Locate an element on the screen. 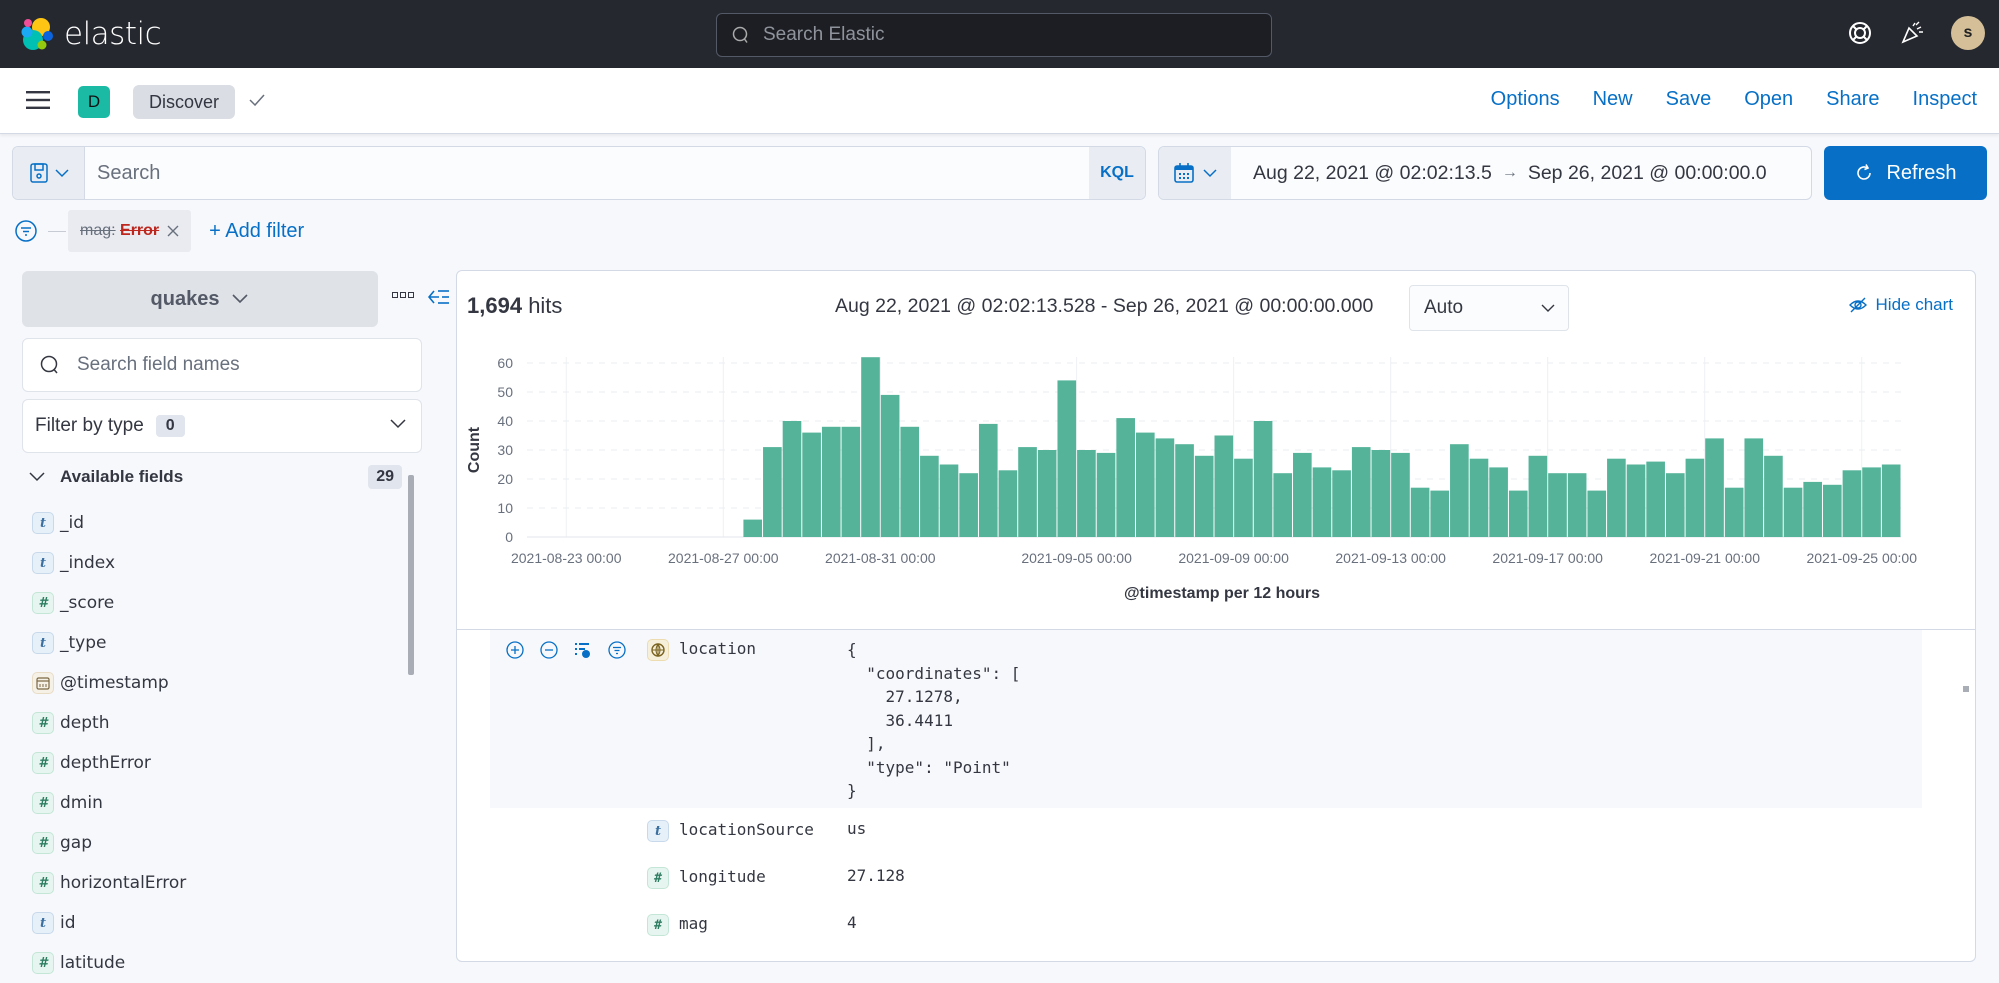 The width and height of the screenshot is (1999, 983). global-header: elastic s is located at coordinates (999, 34).